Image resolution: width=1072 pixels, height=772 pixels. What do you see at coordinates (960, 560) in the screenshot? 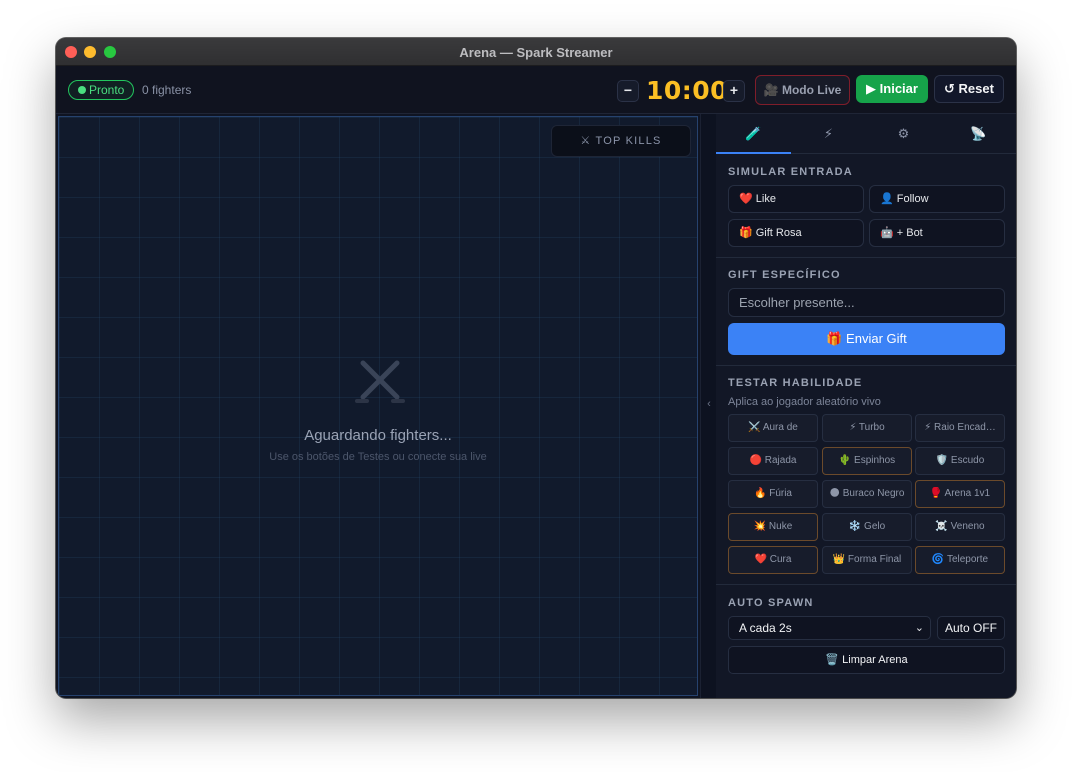
I see `skill-teleport-button: 🌀 Teleporte` at bounding box center [960, 560].